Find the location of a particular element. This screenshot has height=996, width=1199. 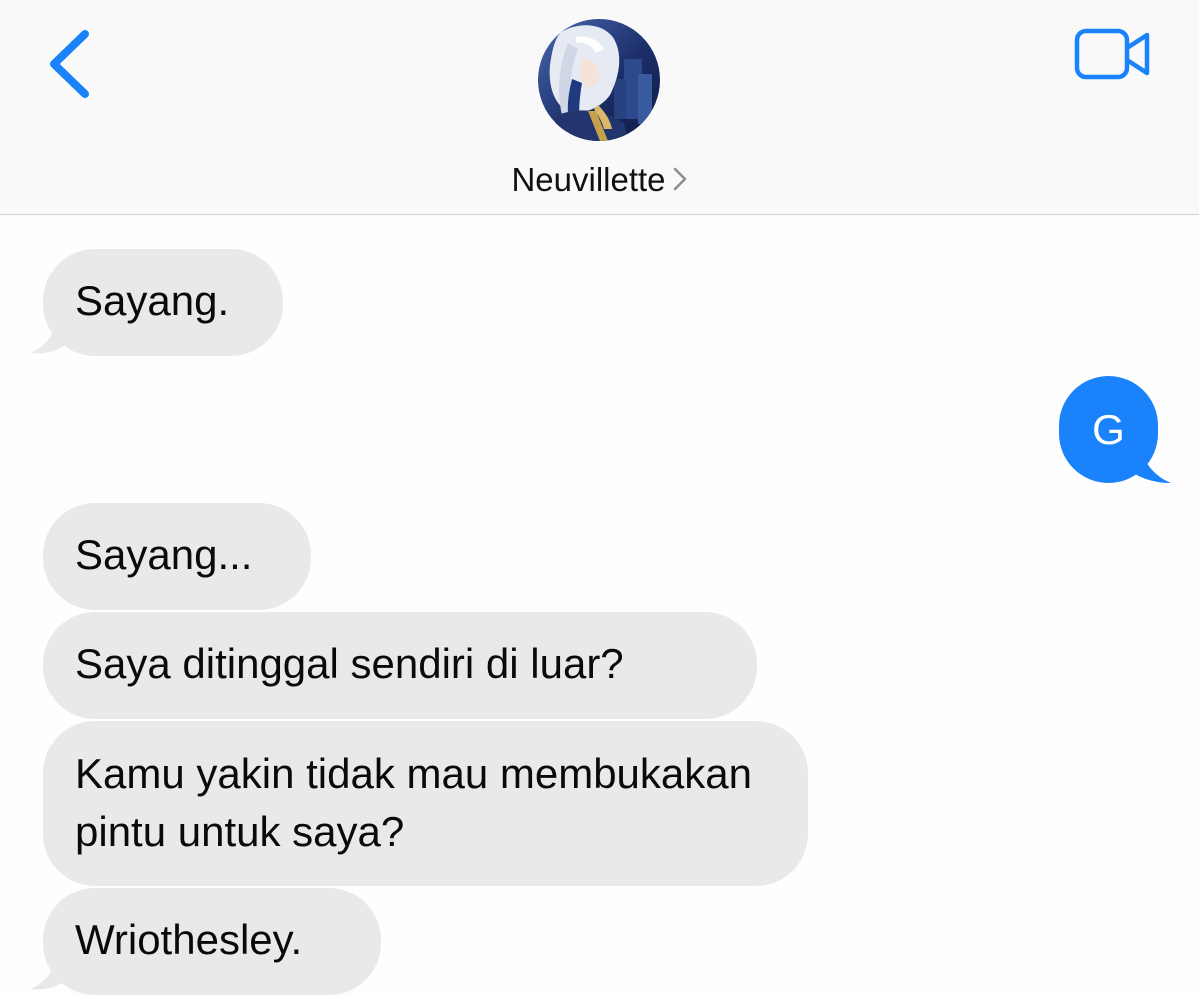

message-text: Wriothesley. is located at coordinates (189, 939).